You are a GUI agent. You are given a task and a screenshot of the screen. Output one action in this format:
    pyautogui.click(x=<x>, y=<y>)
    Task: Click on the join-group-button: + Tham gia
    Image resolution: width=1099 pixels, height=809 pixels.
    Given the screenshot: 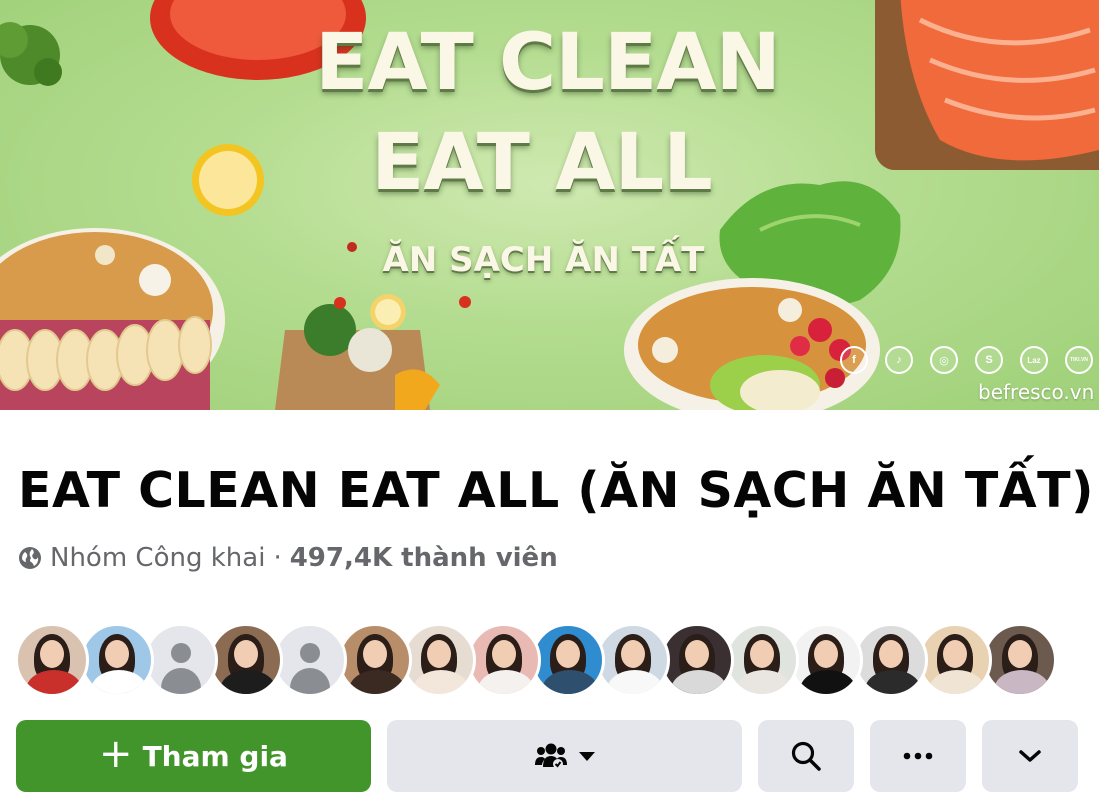 What is the action you would take?
    pyautogui.click(x=193, y=756)
    